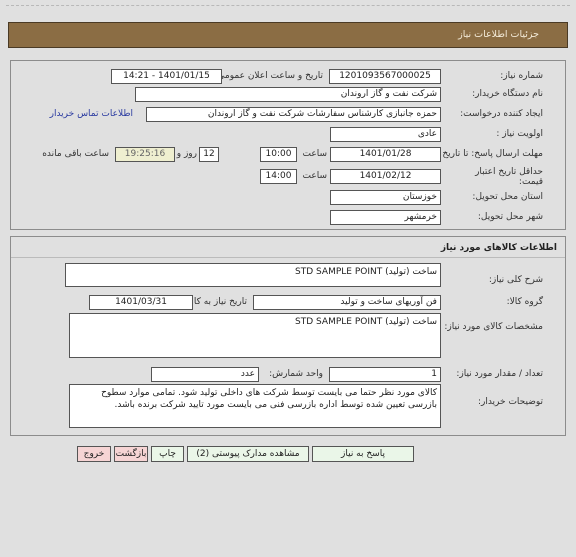 This screenshot has height=557, width=576. Describe the element at coordinates (510, 217) in the screenshot. I see `city-label: شهر محل تحویل:` at that location.